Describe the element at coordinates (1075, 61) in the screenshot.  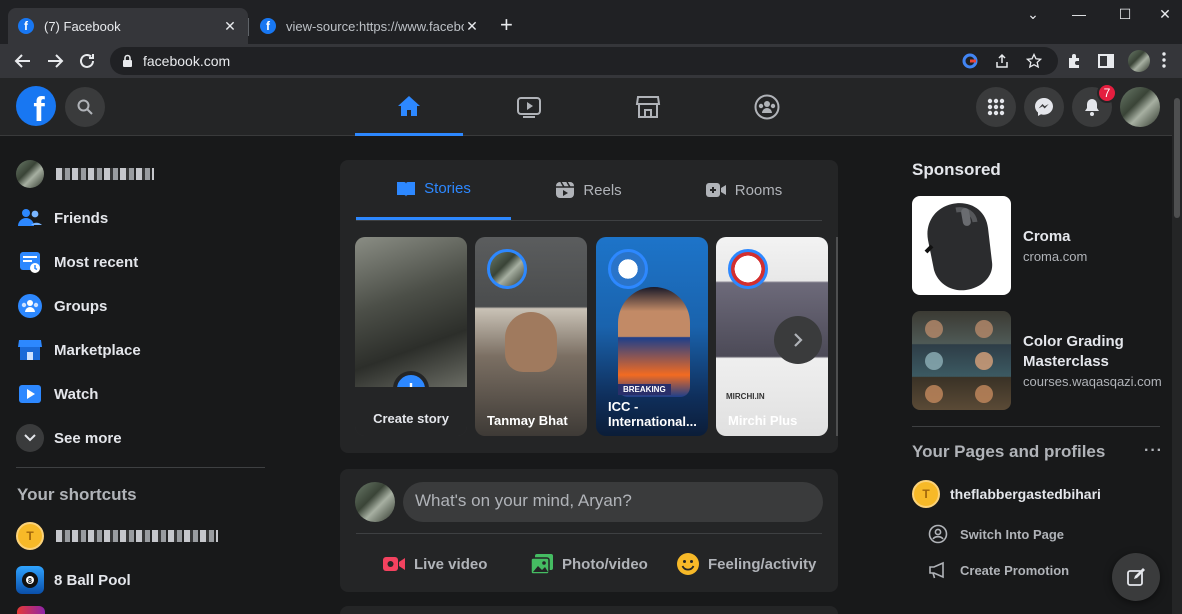
I see `extensions-icon` at that location.